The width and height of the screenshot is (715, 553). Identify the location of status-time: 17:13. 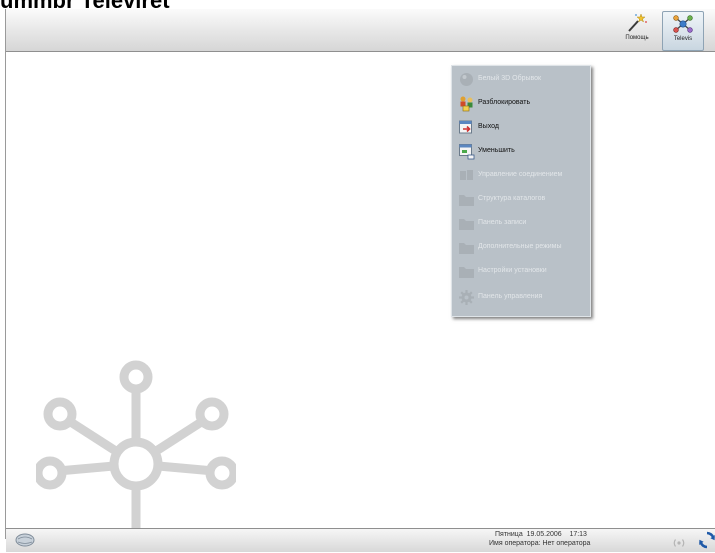
(578, 534).